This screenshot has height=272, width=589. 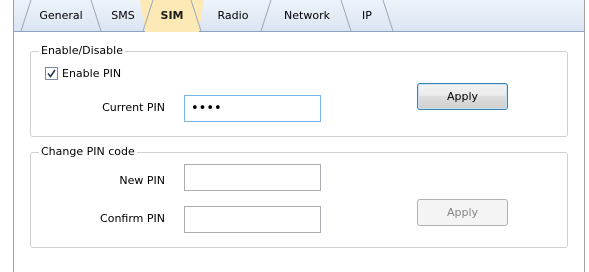 What do you see at coordinates (172, 15) in the screenshot?
I see `tab-sim: SIM` at bounding box center [172, 15].